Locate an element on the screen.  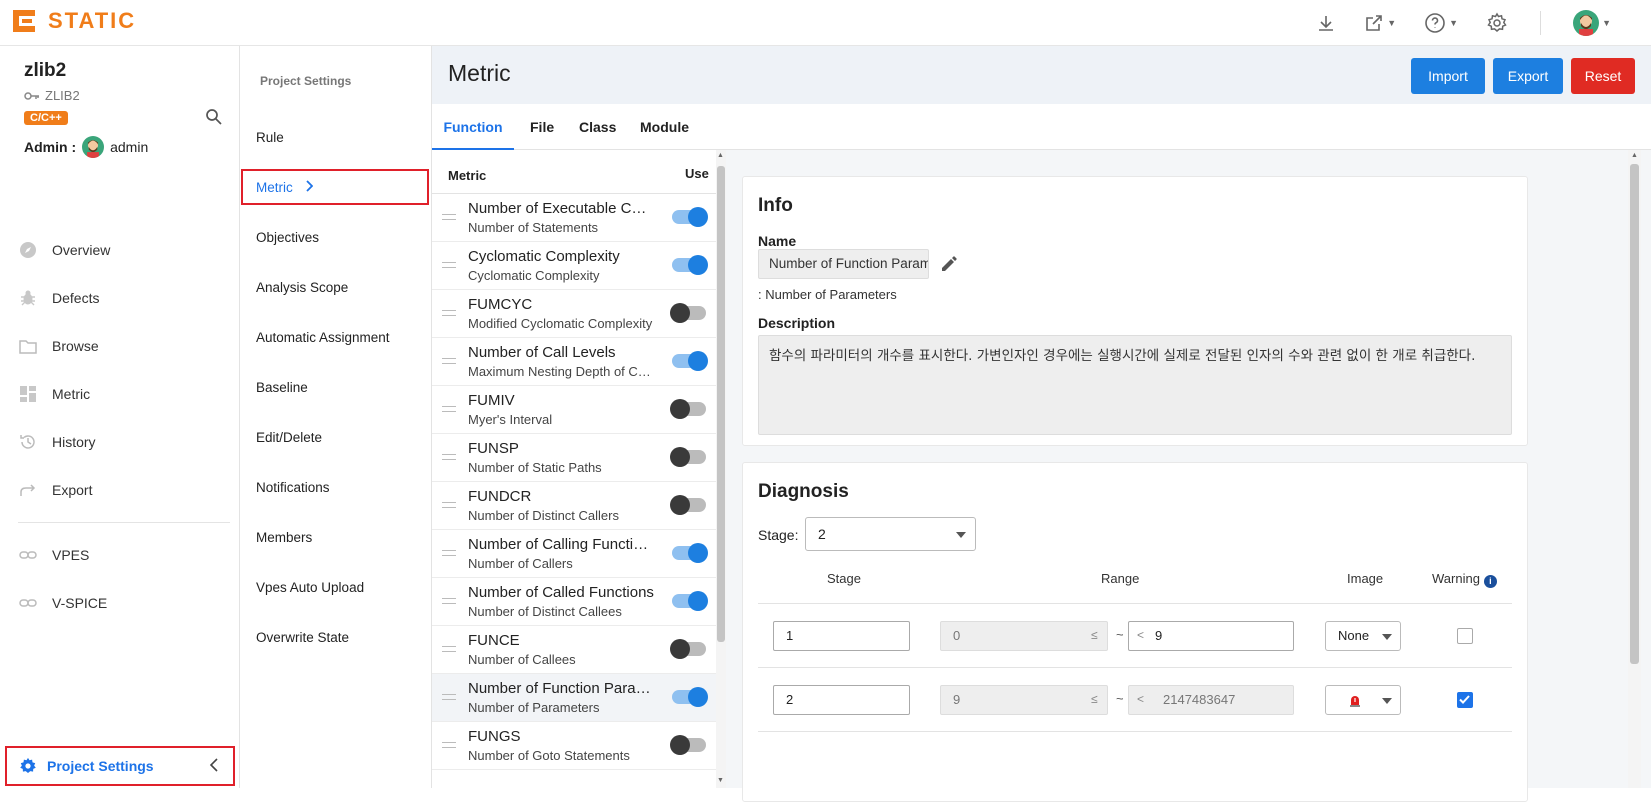
help-icon: ▼ is located at coordinates (1441, 23).